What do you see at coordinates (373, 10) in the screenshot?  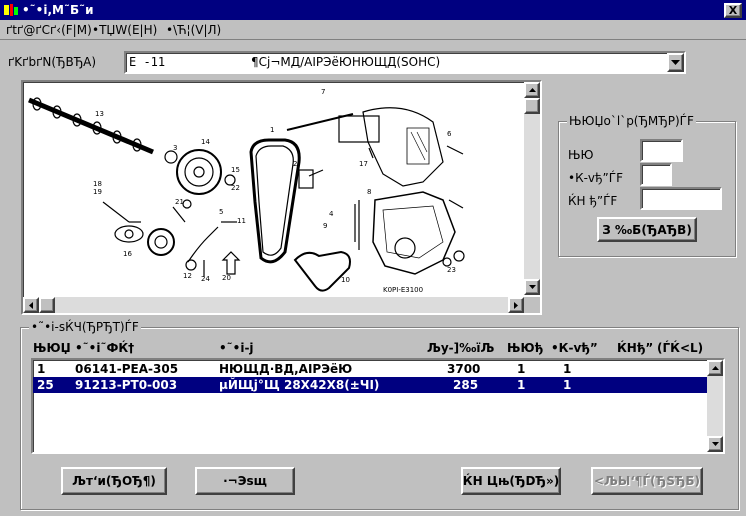 I see `title-bar: •˜•i,M˜Б˜и X` at bounding box center [373, 10].